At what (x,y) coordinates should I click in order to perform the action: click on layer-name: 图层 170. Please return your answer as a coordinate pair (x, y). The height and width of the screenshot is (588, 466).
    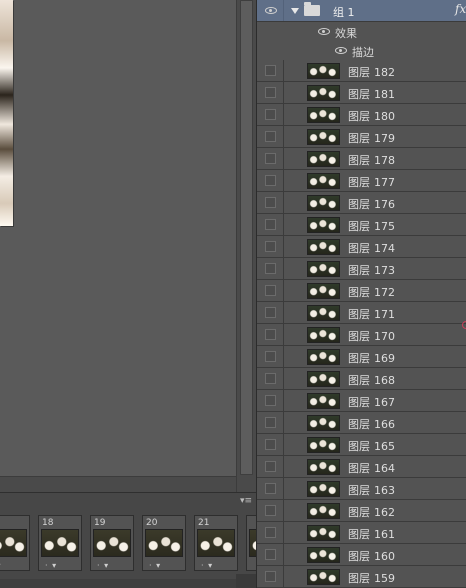
    Looking at the image, I should click on (371, 336).